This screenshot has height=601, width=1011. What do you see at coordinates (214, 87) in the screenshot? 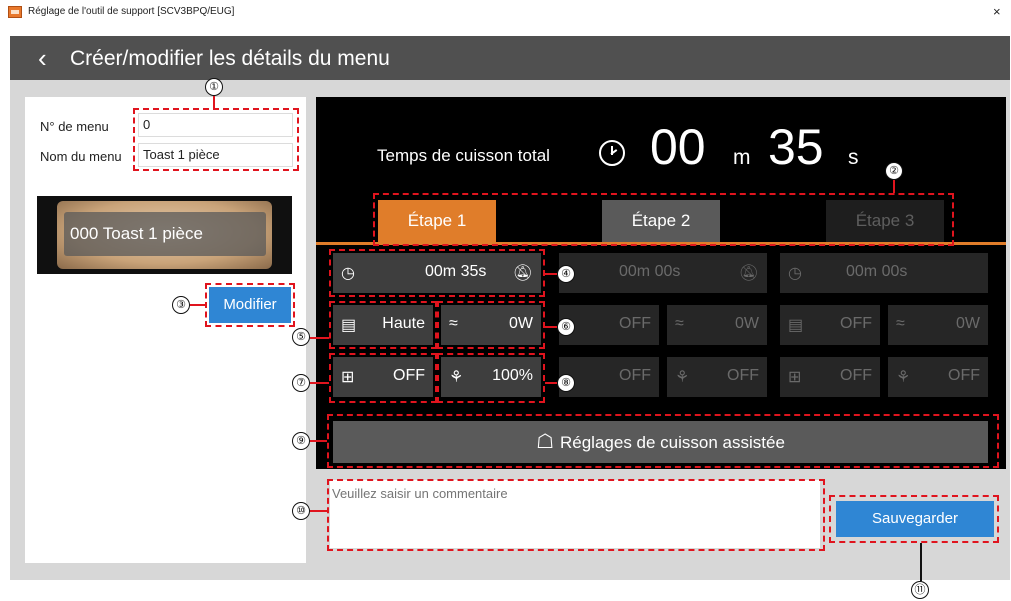
I see `callout-1: ①` at bounding box center [214, 87].